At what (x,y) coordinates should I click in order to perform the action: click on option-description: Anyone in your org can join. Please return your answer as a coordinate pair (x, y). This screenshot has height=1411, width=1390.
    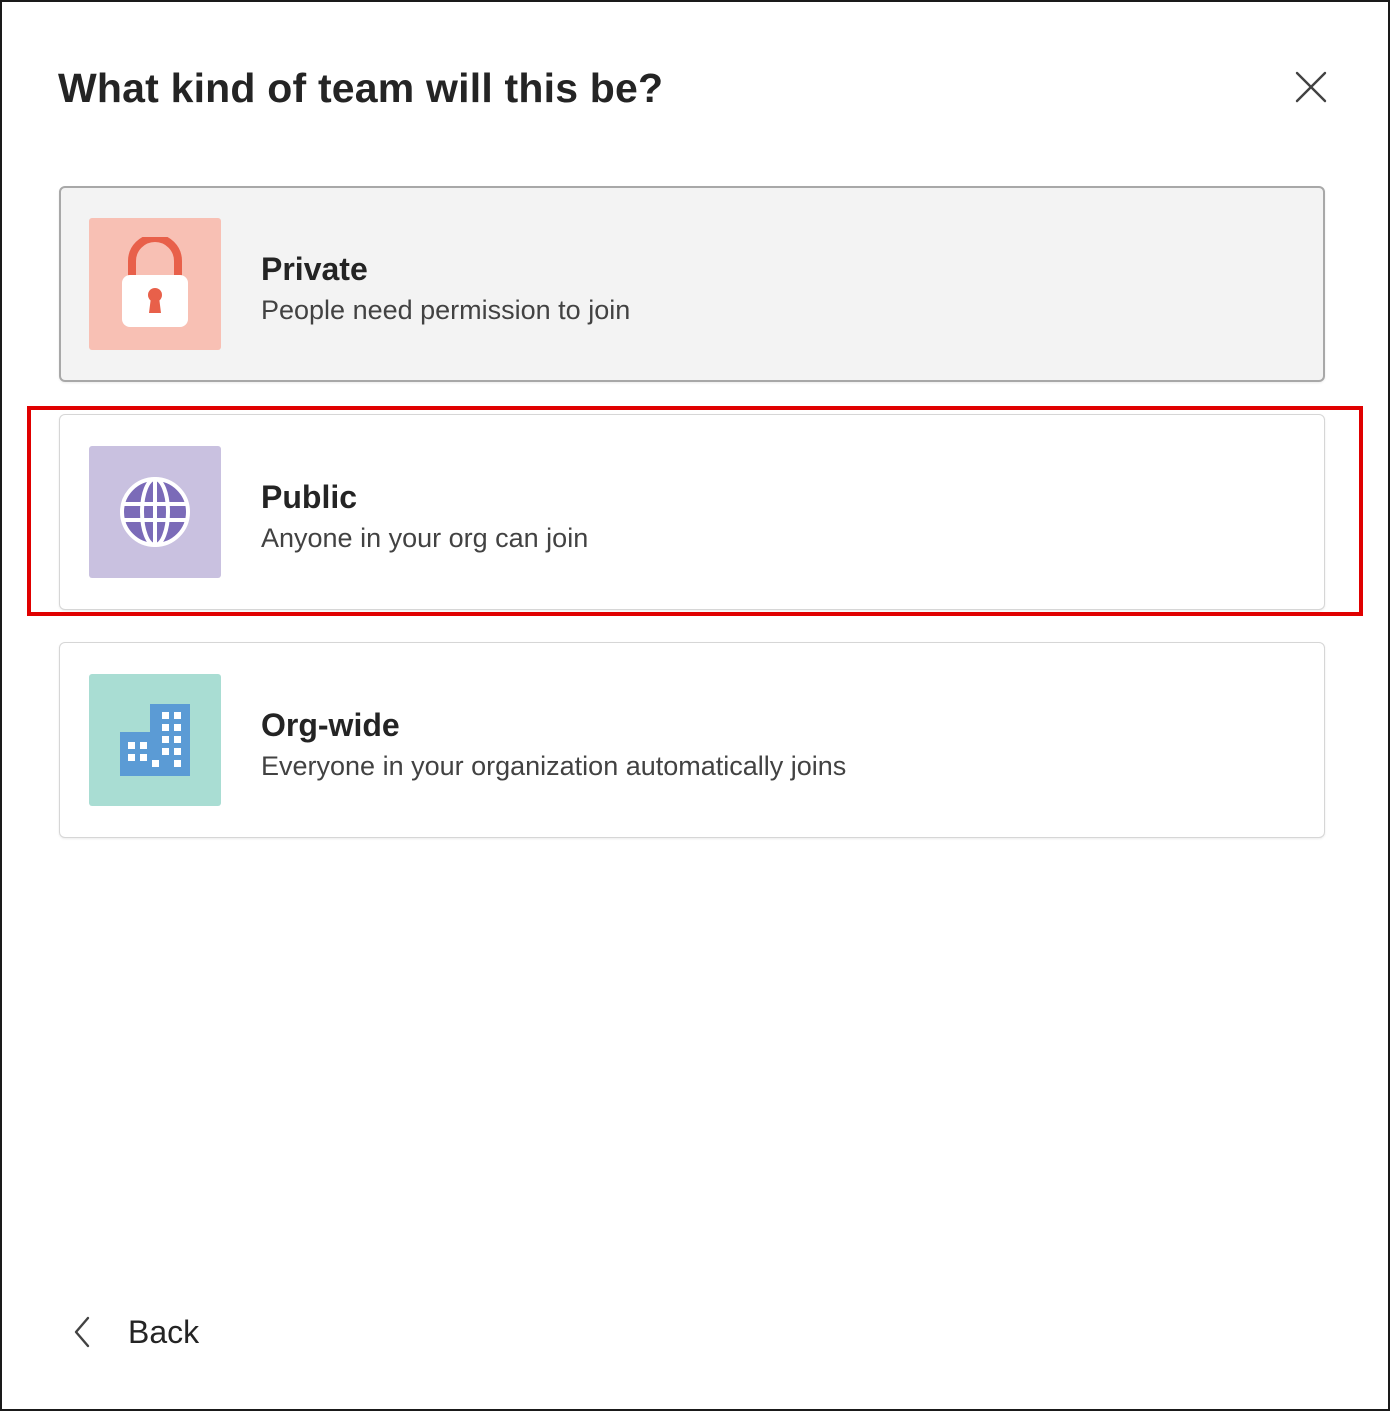
    Looking at the image, I should click on (425, 538).